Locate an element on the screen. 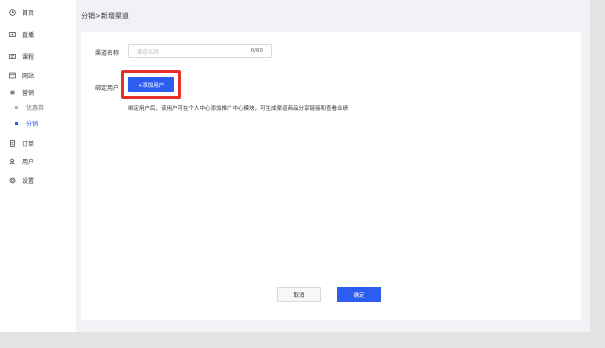  square-icon is located at coordinates (16, 123).